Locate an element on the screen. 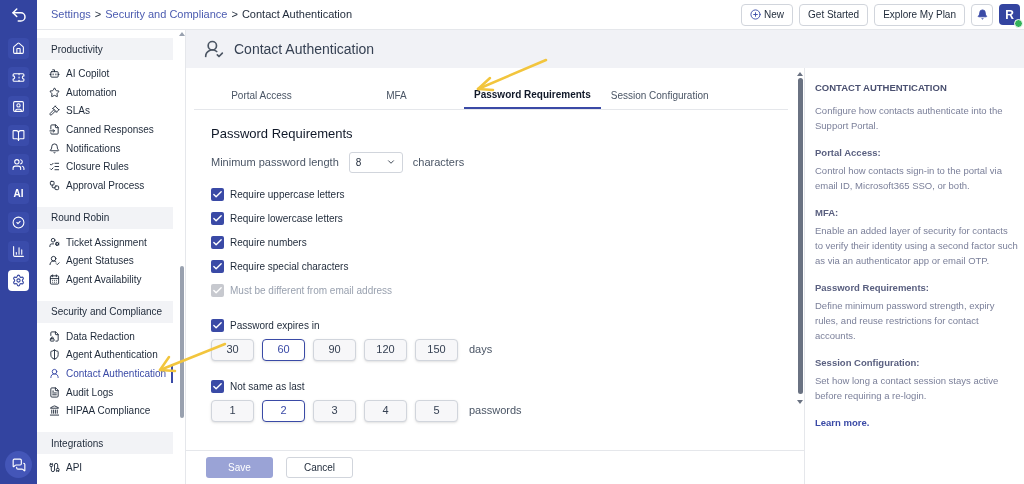 This screenshot has width=1024, height=484. option-button: 150 is located at coordinates (436, 349).